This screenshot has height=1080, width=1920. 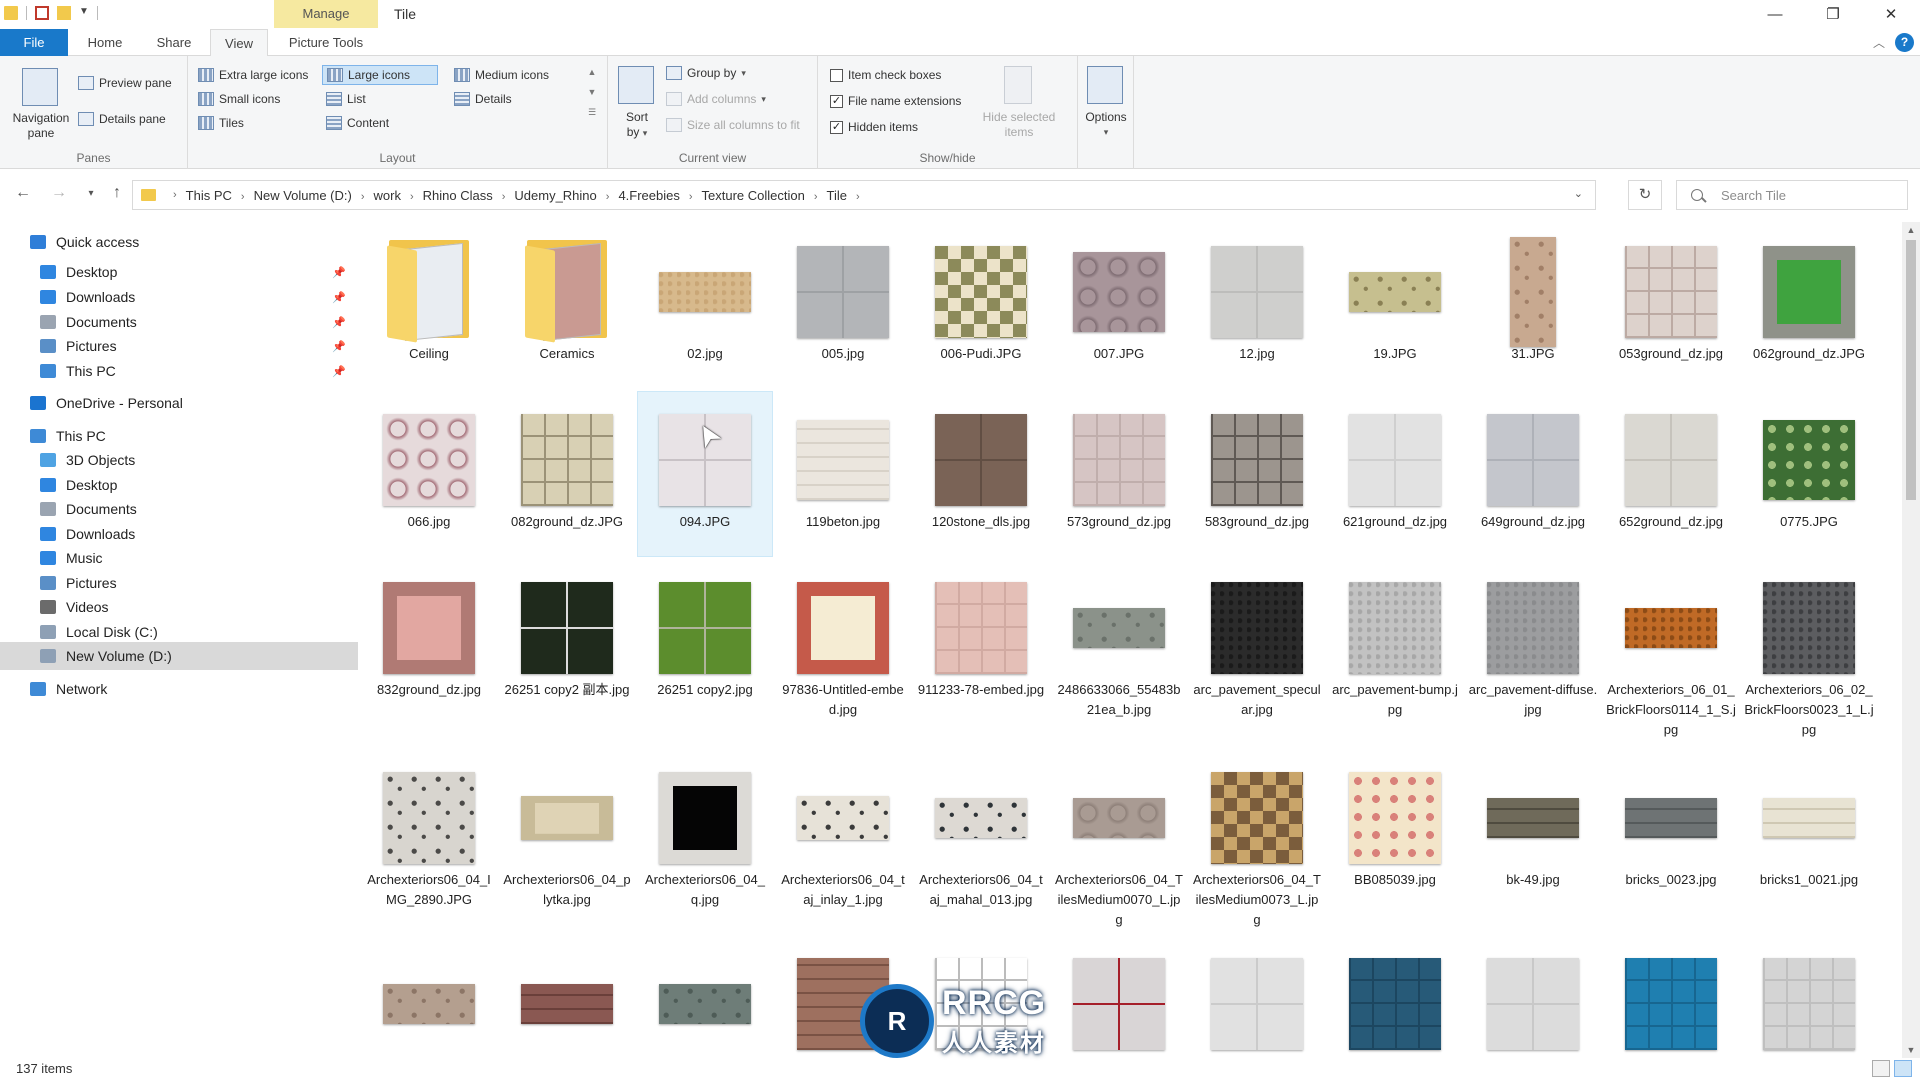 What do you see at coordinates (1533, 653) in the screenshot?
I see `file-item: arc_pavement-diffuse.jpg` at bounding box center [1533, 653].